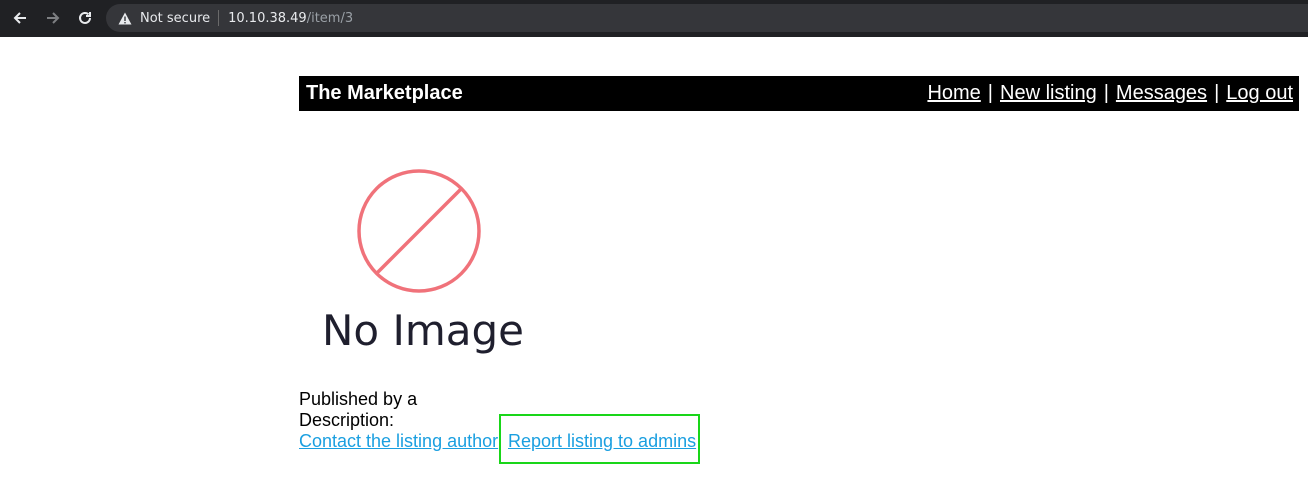 The width and height of the screenshot is (1308, 499). I want to click on back-arrow-icon, so click(19, 18).